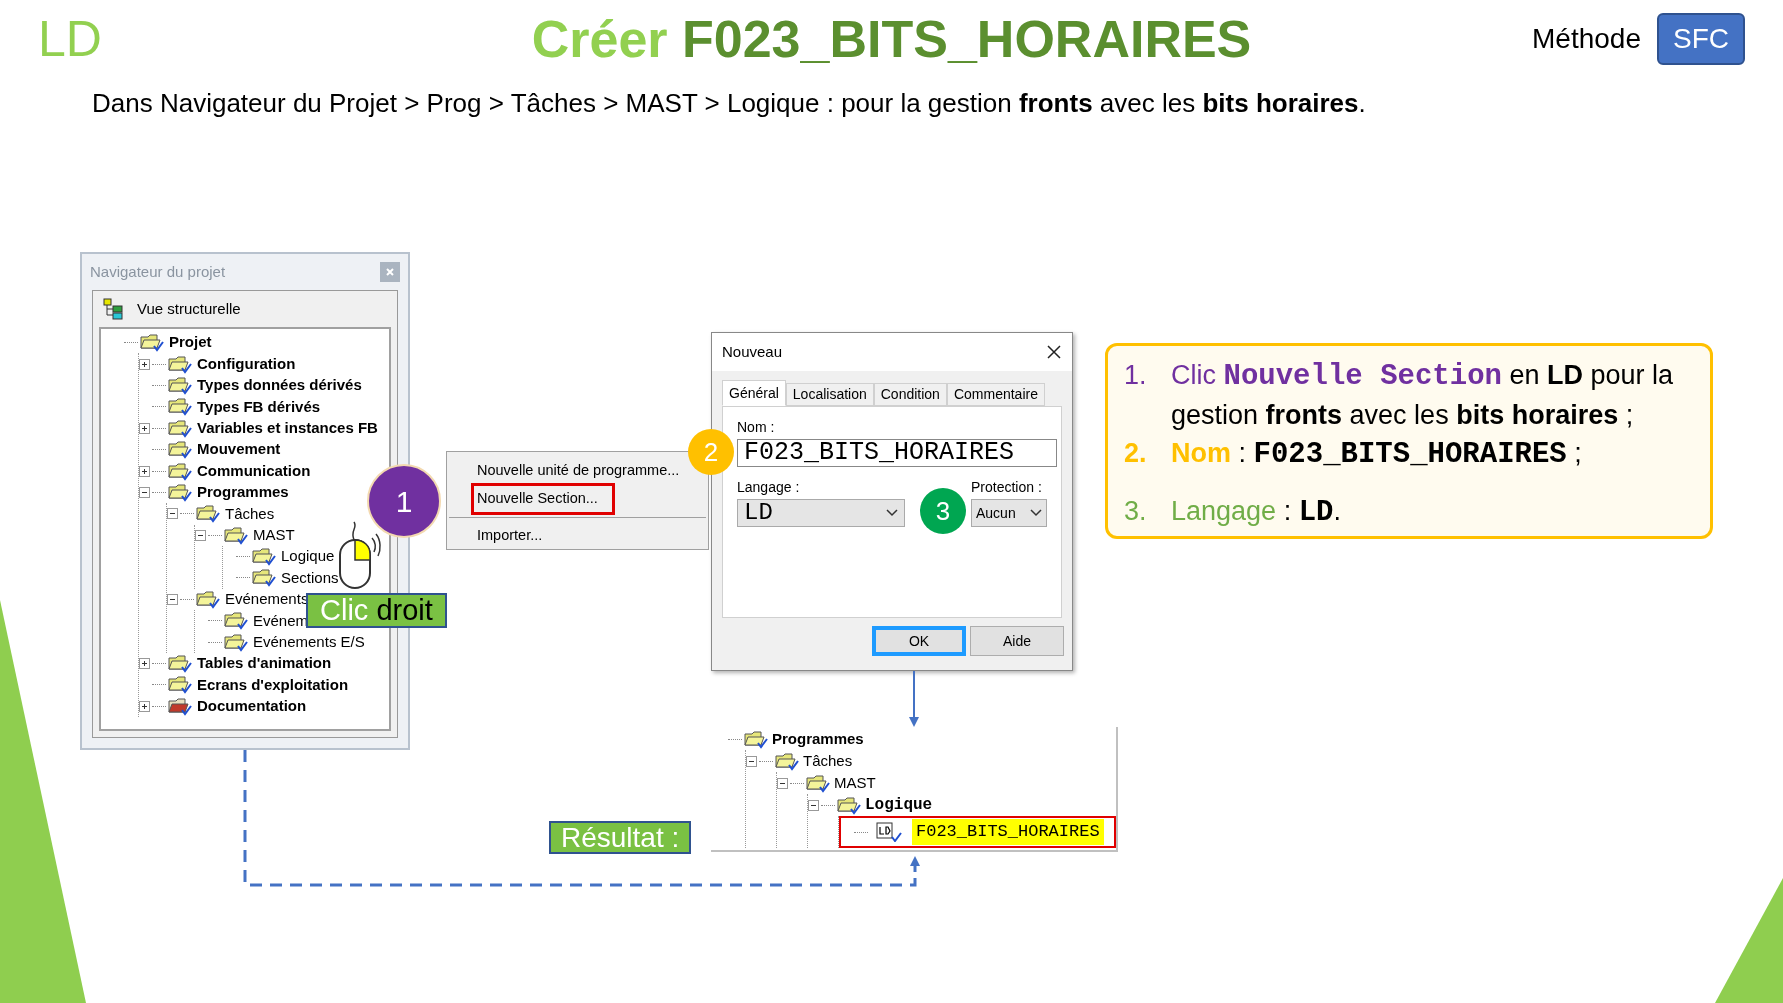 This screenshot has height=1003, width=1783. Describe the element at coordinates (1701, 39) in the screenshot. I see `sfc-button: SFC` at that location.